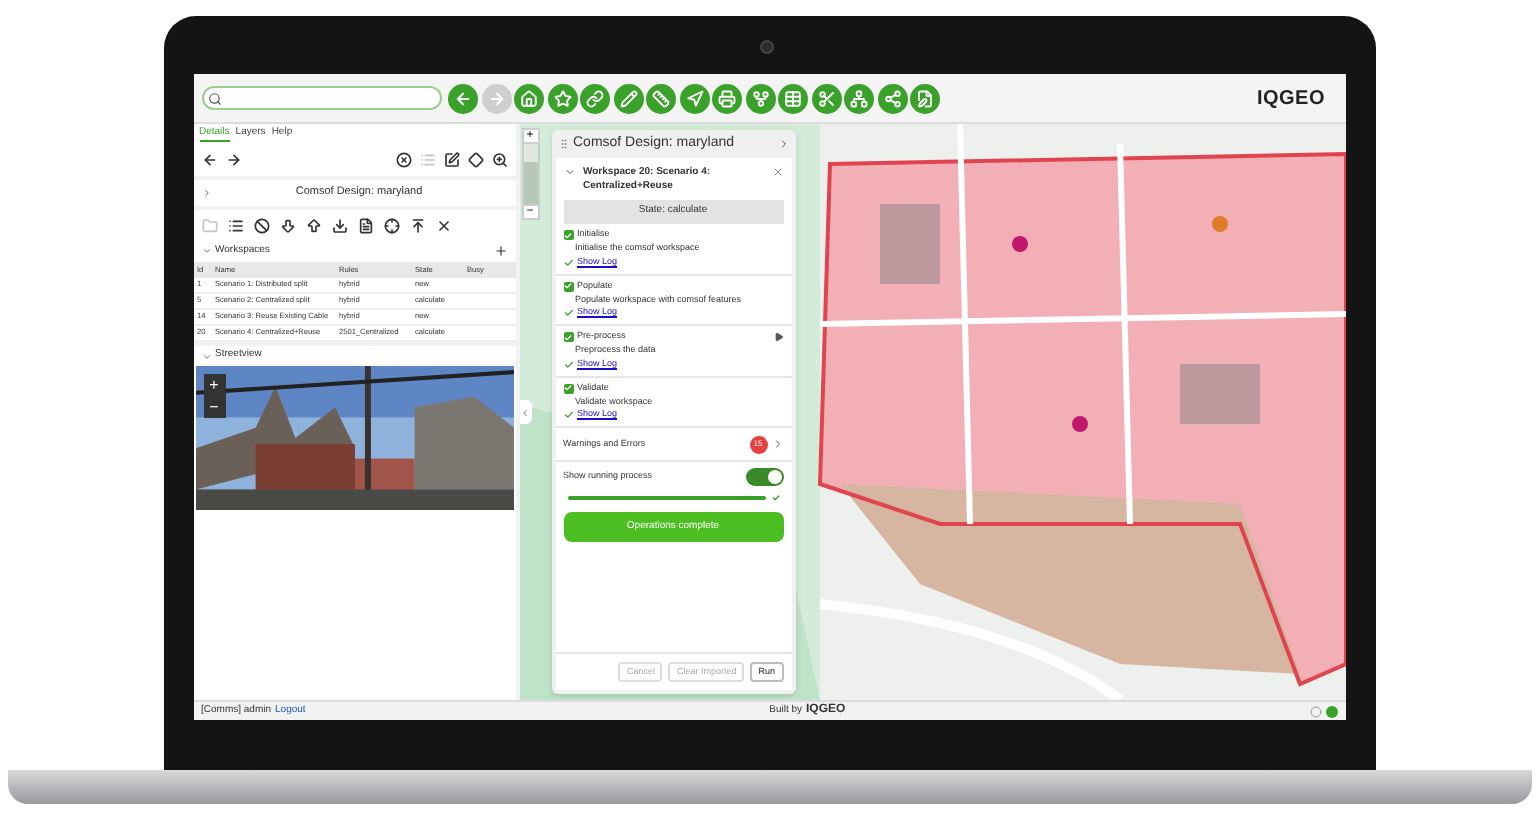 Image resolution: width=1538 pixels, height=816 pixels. Describe the element at coordinates (206, 193) in the screenshot. I see `expand-icon` at that location.